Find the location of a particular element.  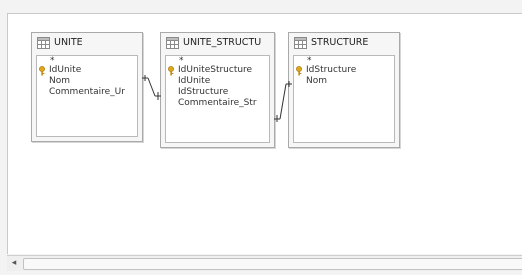

table-window-structure: STRUCTURE * IdStructure Nom is located at coordinates (344, 90).